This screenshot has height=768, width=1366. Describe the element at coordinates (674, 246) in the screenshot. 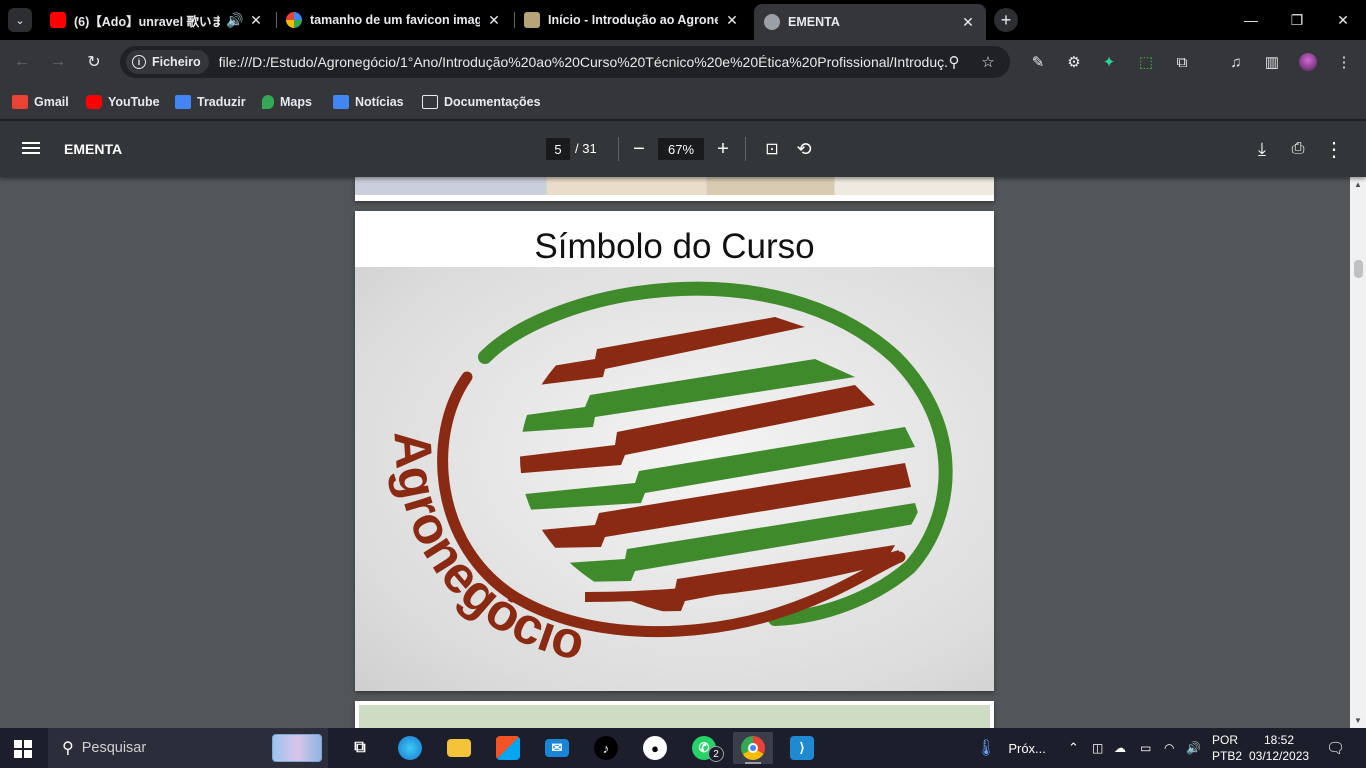

I see `page-heading: Símbolo do Curso` at that location.